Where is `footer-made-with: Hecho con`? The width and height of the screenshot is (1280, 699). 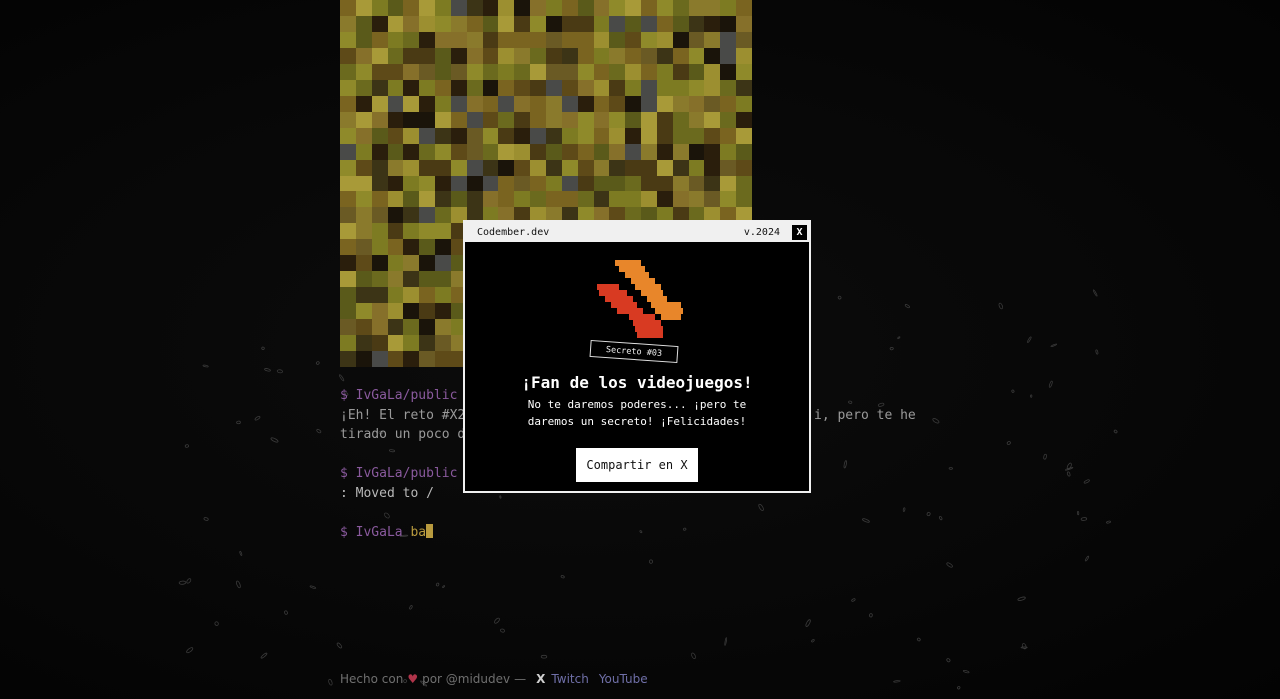
footer-made-with: Hecho con is located at coordinates (372, 679).